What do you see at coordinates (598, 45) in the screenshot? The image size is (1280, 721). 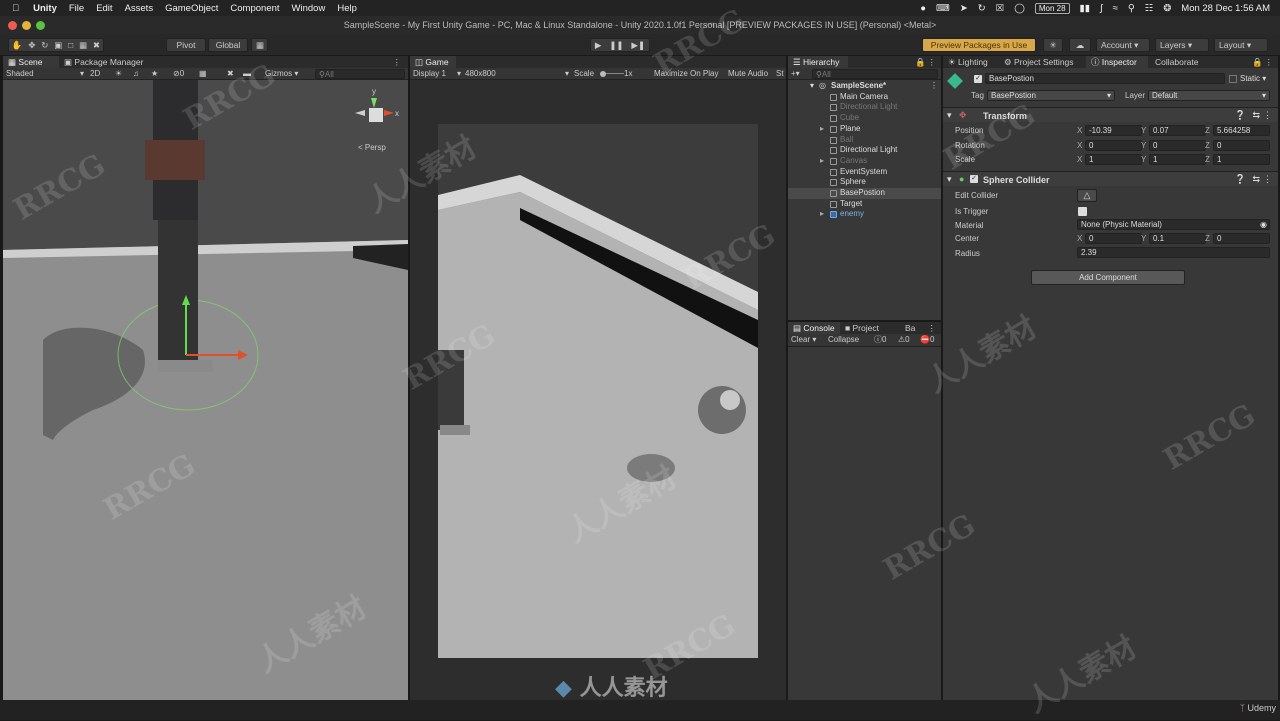 I see `play-icon: ▶` at bounding box center [598, 45].